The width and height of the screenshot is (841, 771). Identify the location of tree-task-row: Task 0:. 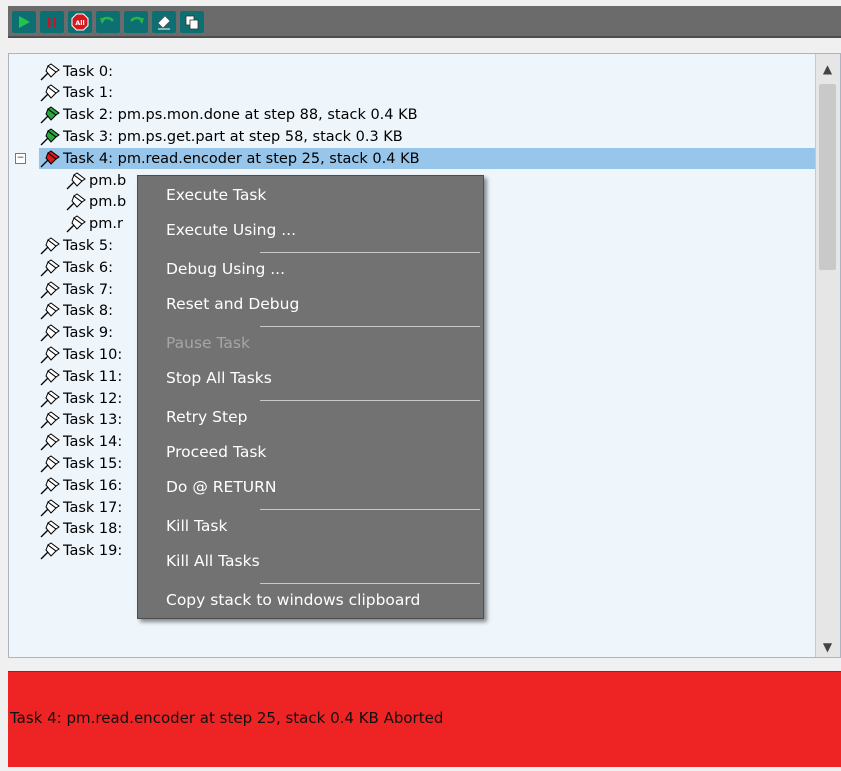
(76, 71).